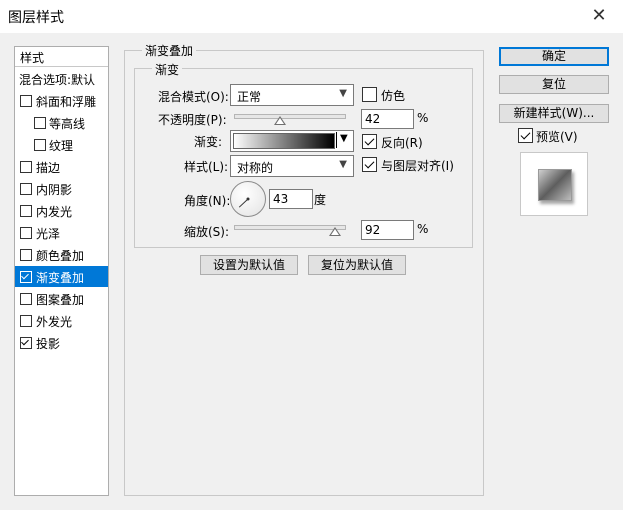 The width and height of the screenshot is (623, 510). What do you see at coordinates (255, 168) in the screenshot?
I see `style-value: 对称的` at bounding box center [255, 168].